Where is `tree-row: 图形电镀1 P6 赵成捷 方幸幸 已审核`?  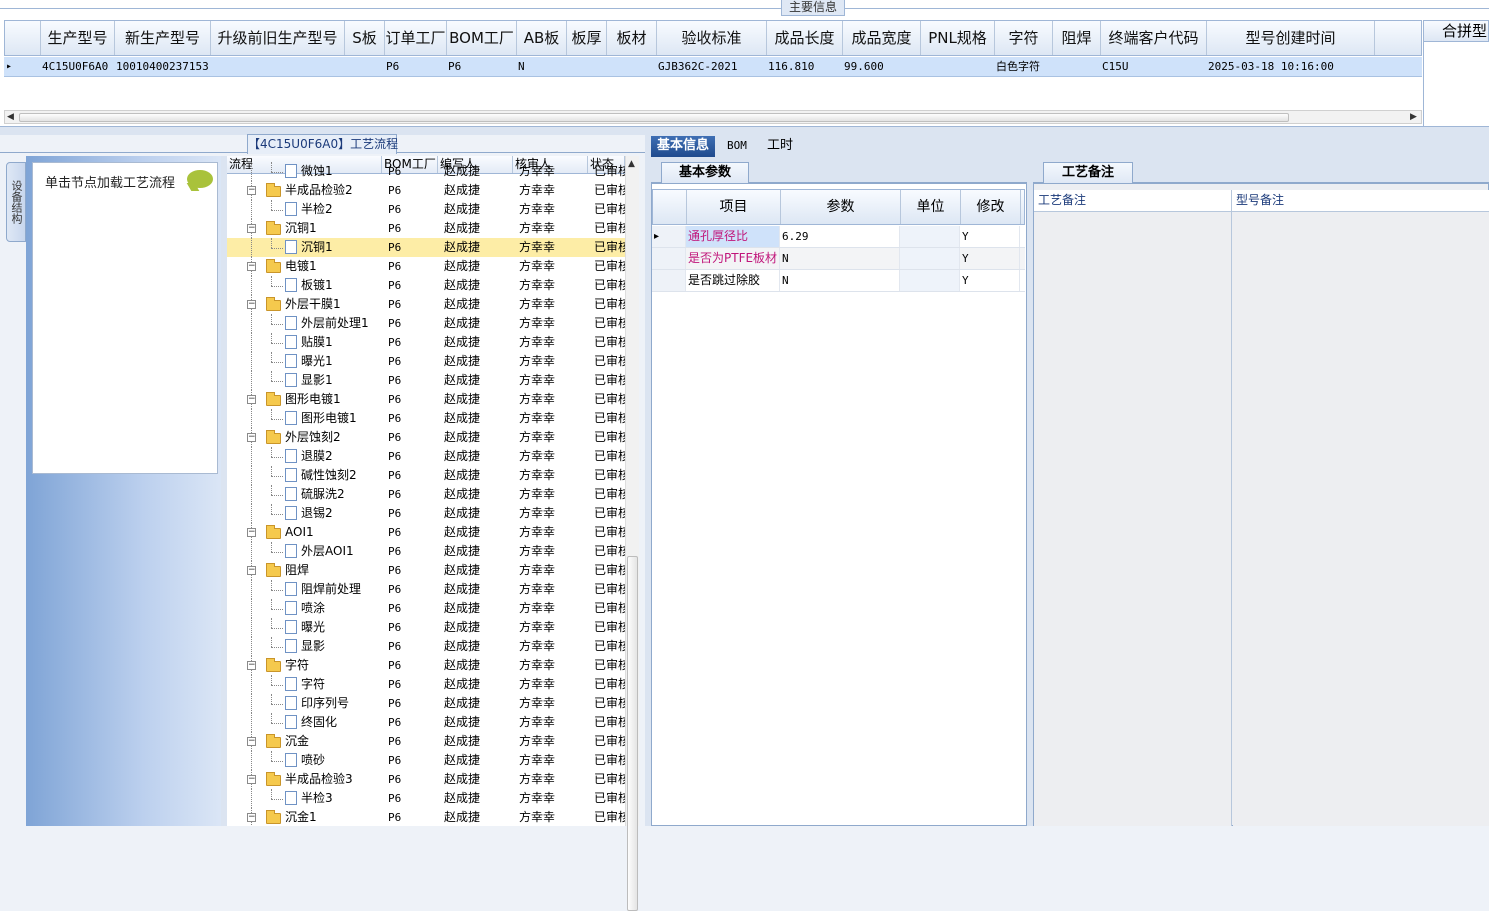
tree-row: 图形电镀1 P6 赵成捷 方幸幸 已审核 is located at coordinates (426, 418).